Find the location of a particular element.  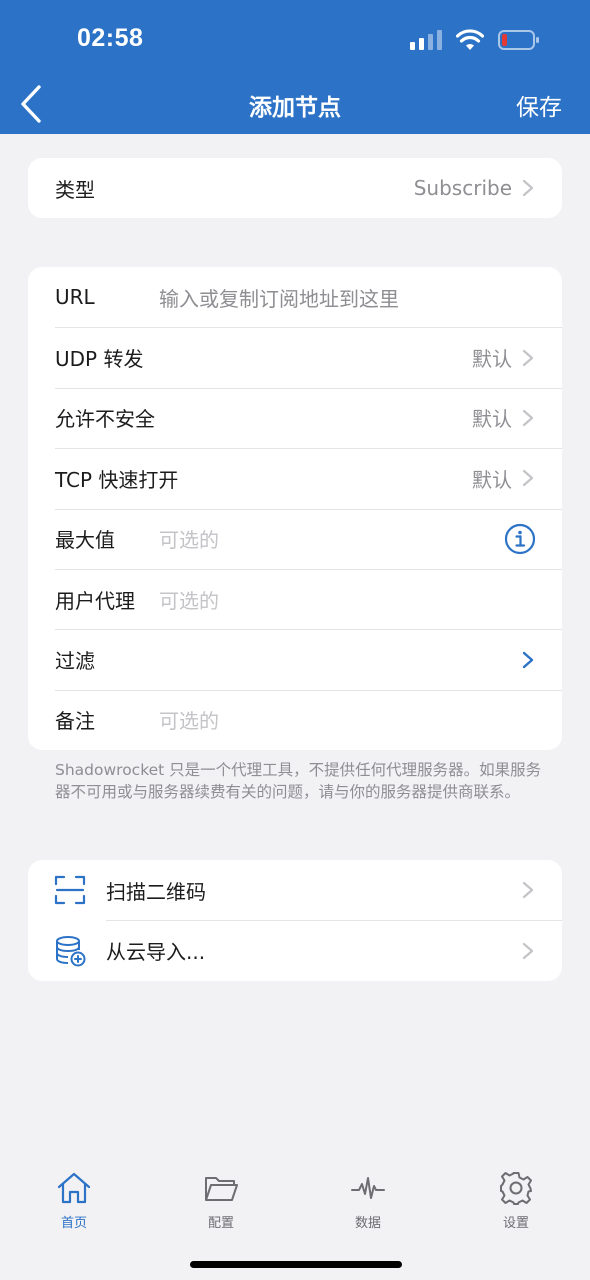

database-add-icon is located at coordinates (71, 951).